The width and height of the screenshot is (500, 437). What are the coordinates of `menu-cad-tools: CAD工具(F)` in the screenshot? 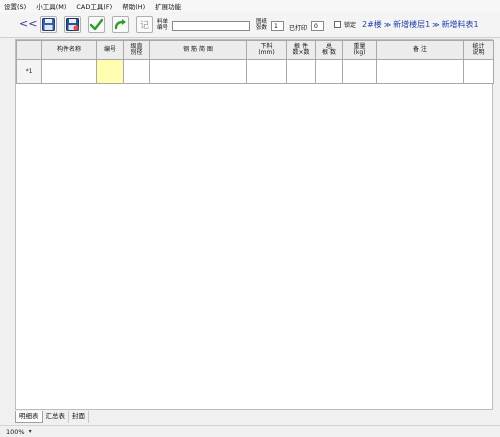 It's located at (94, 6).